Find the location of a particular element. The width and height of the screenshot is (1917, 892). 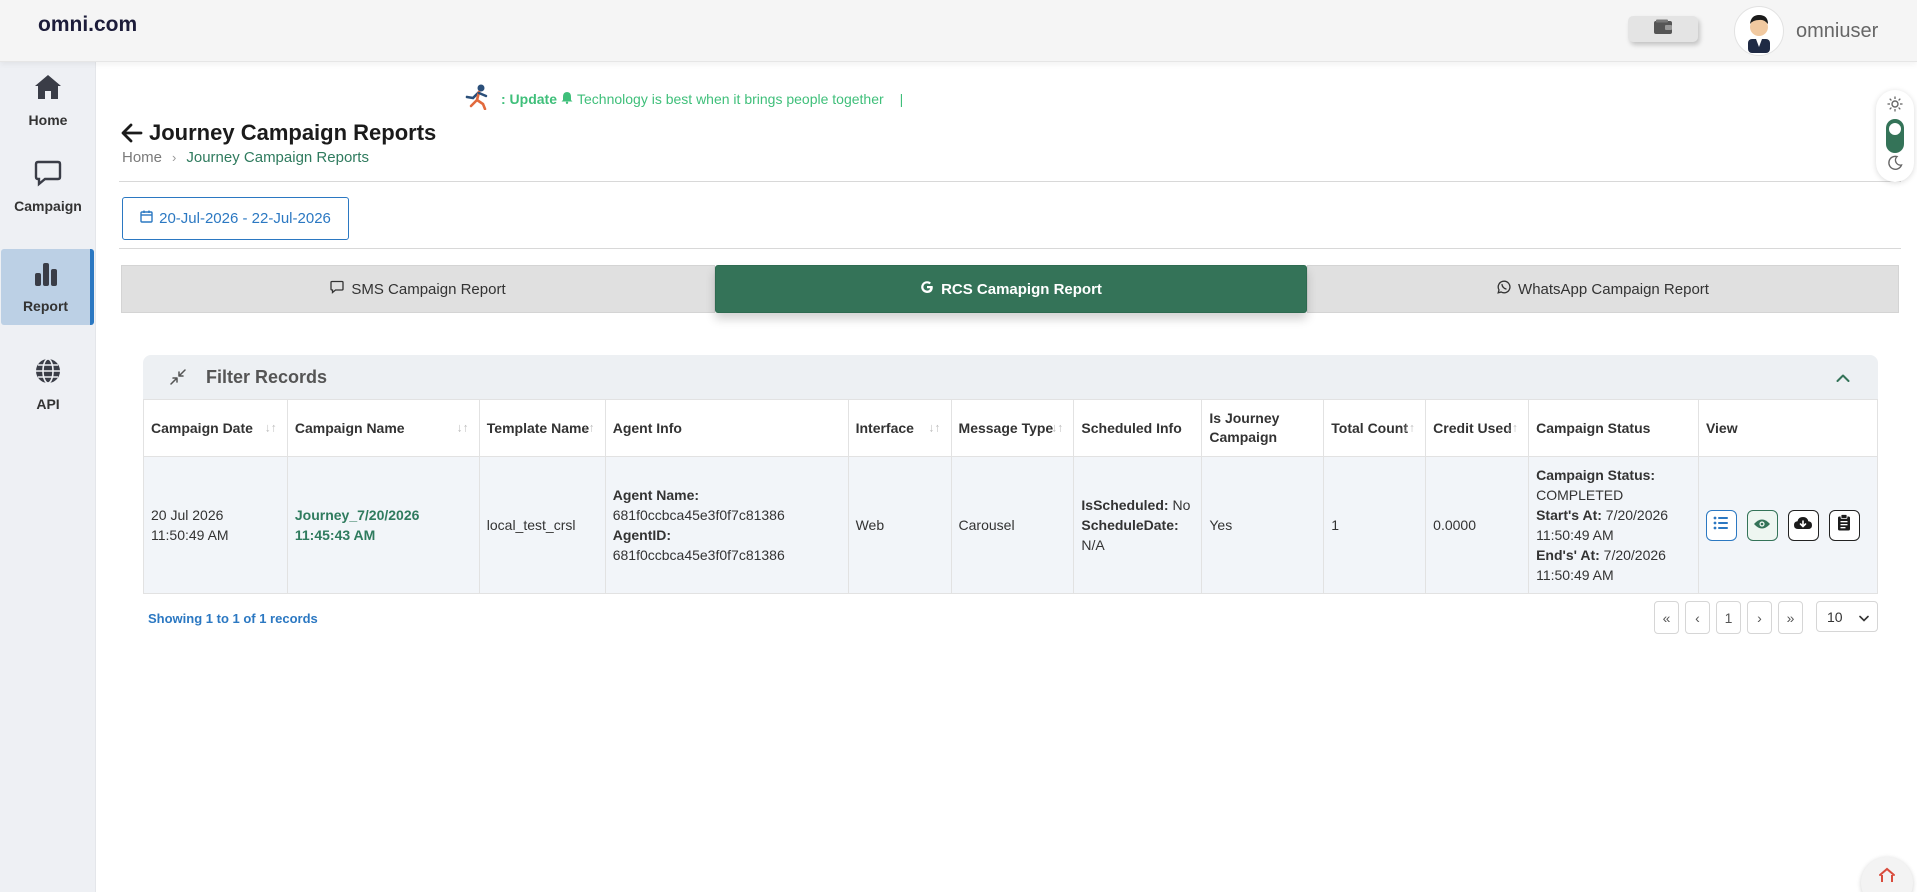

date-range-picker: 20-Jul-2026 - 22-Jul-2026 is located at coordinates (235, 218).